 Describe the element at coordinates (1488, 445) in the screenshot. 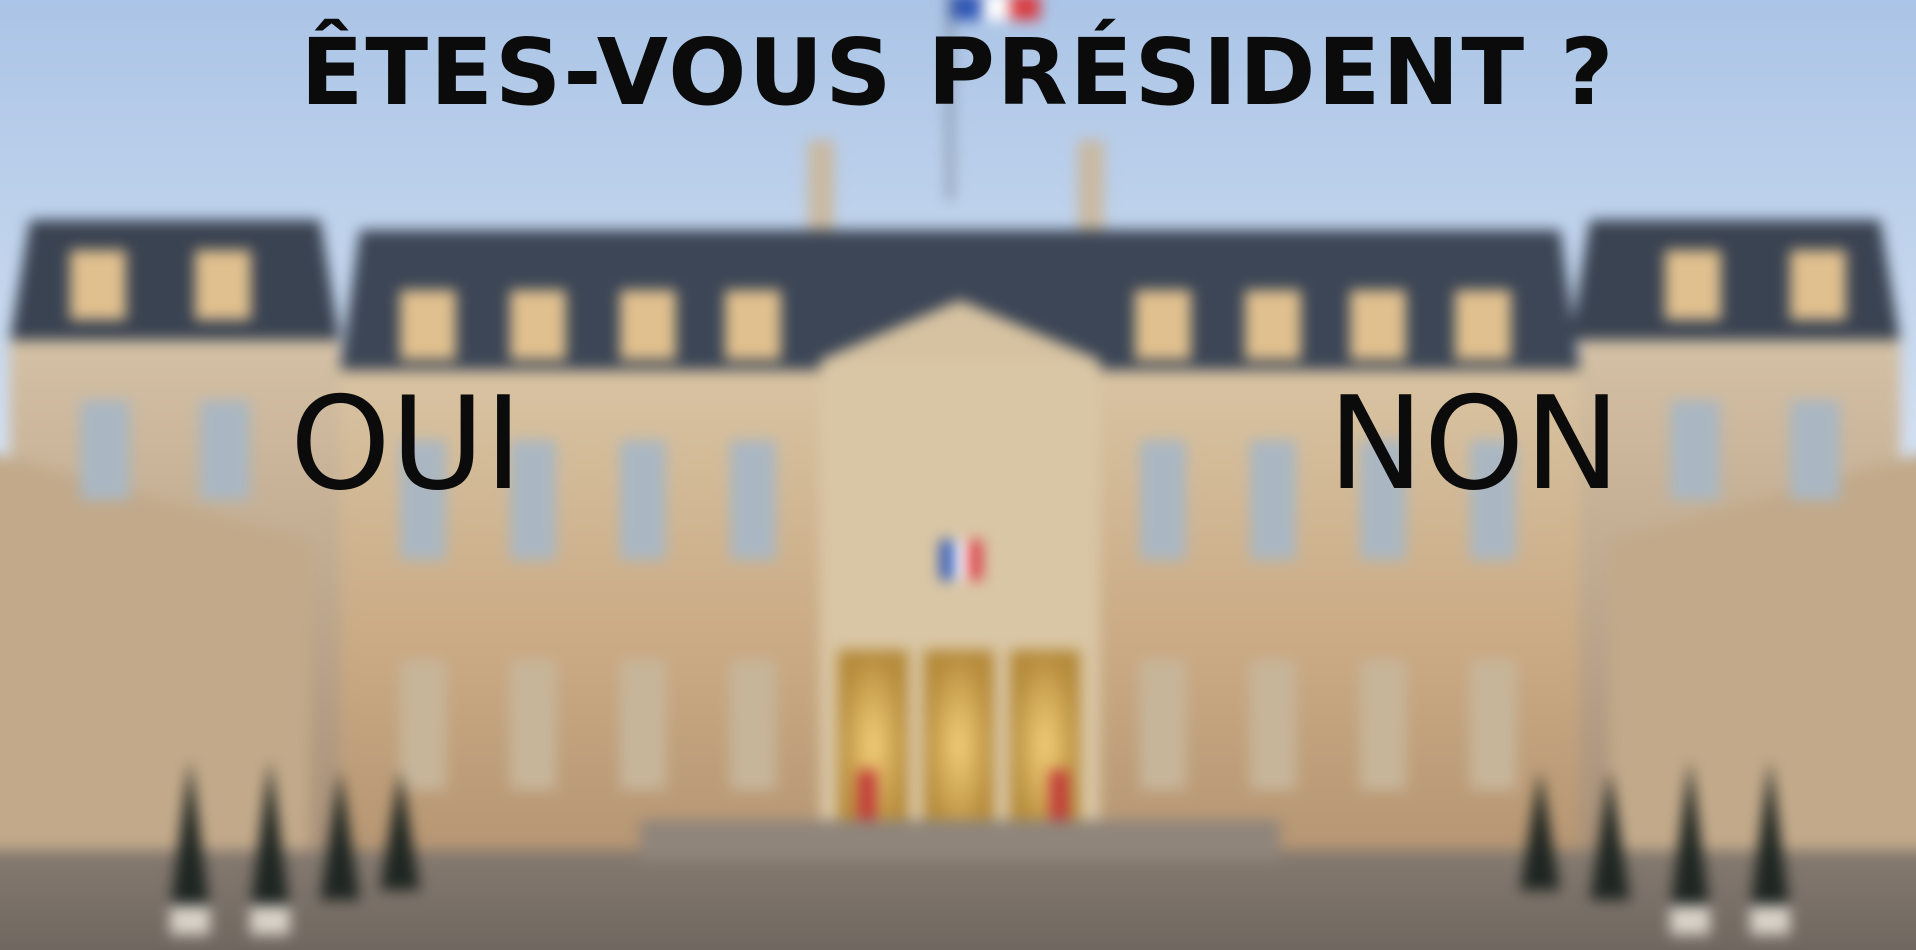

I see `answer-no-button: NON` at that location.